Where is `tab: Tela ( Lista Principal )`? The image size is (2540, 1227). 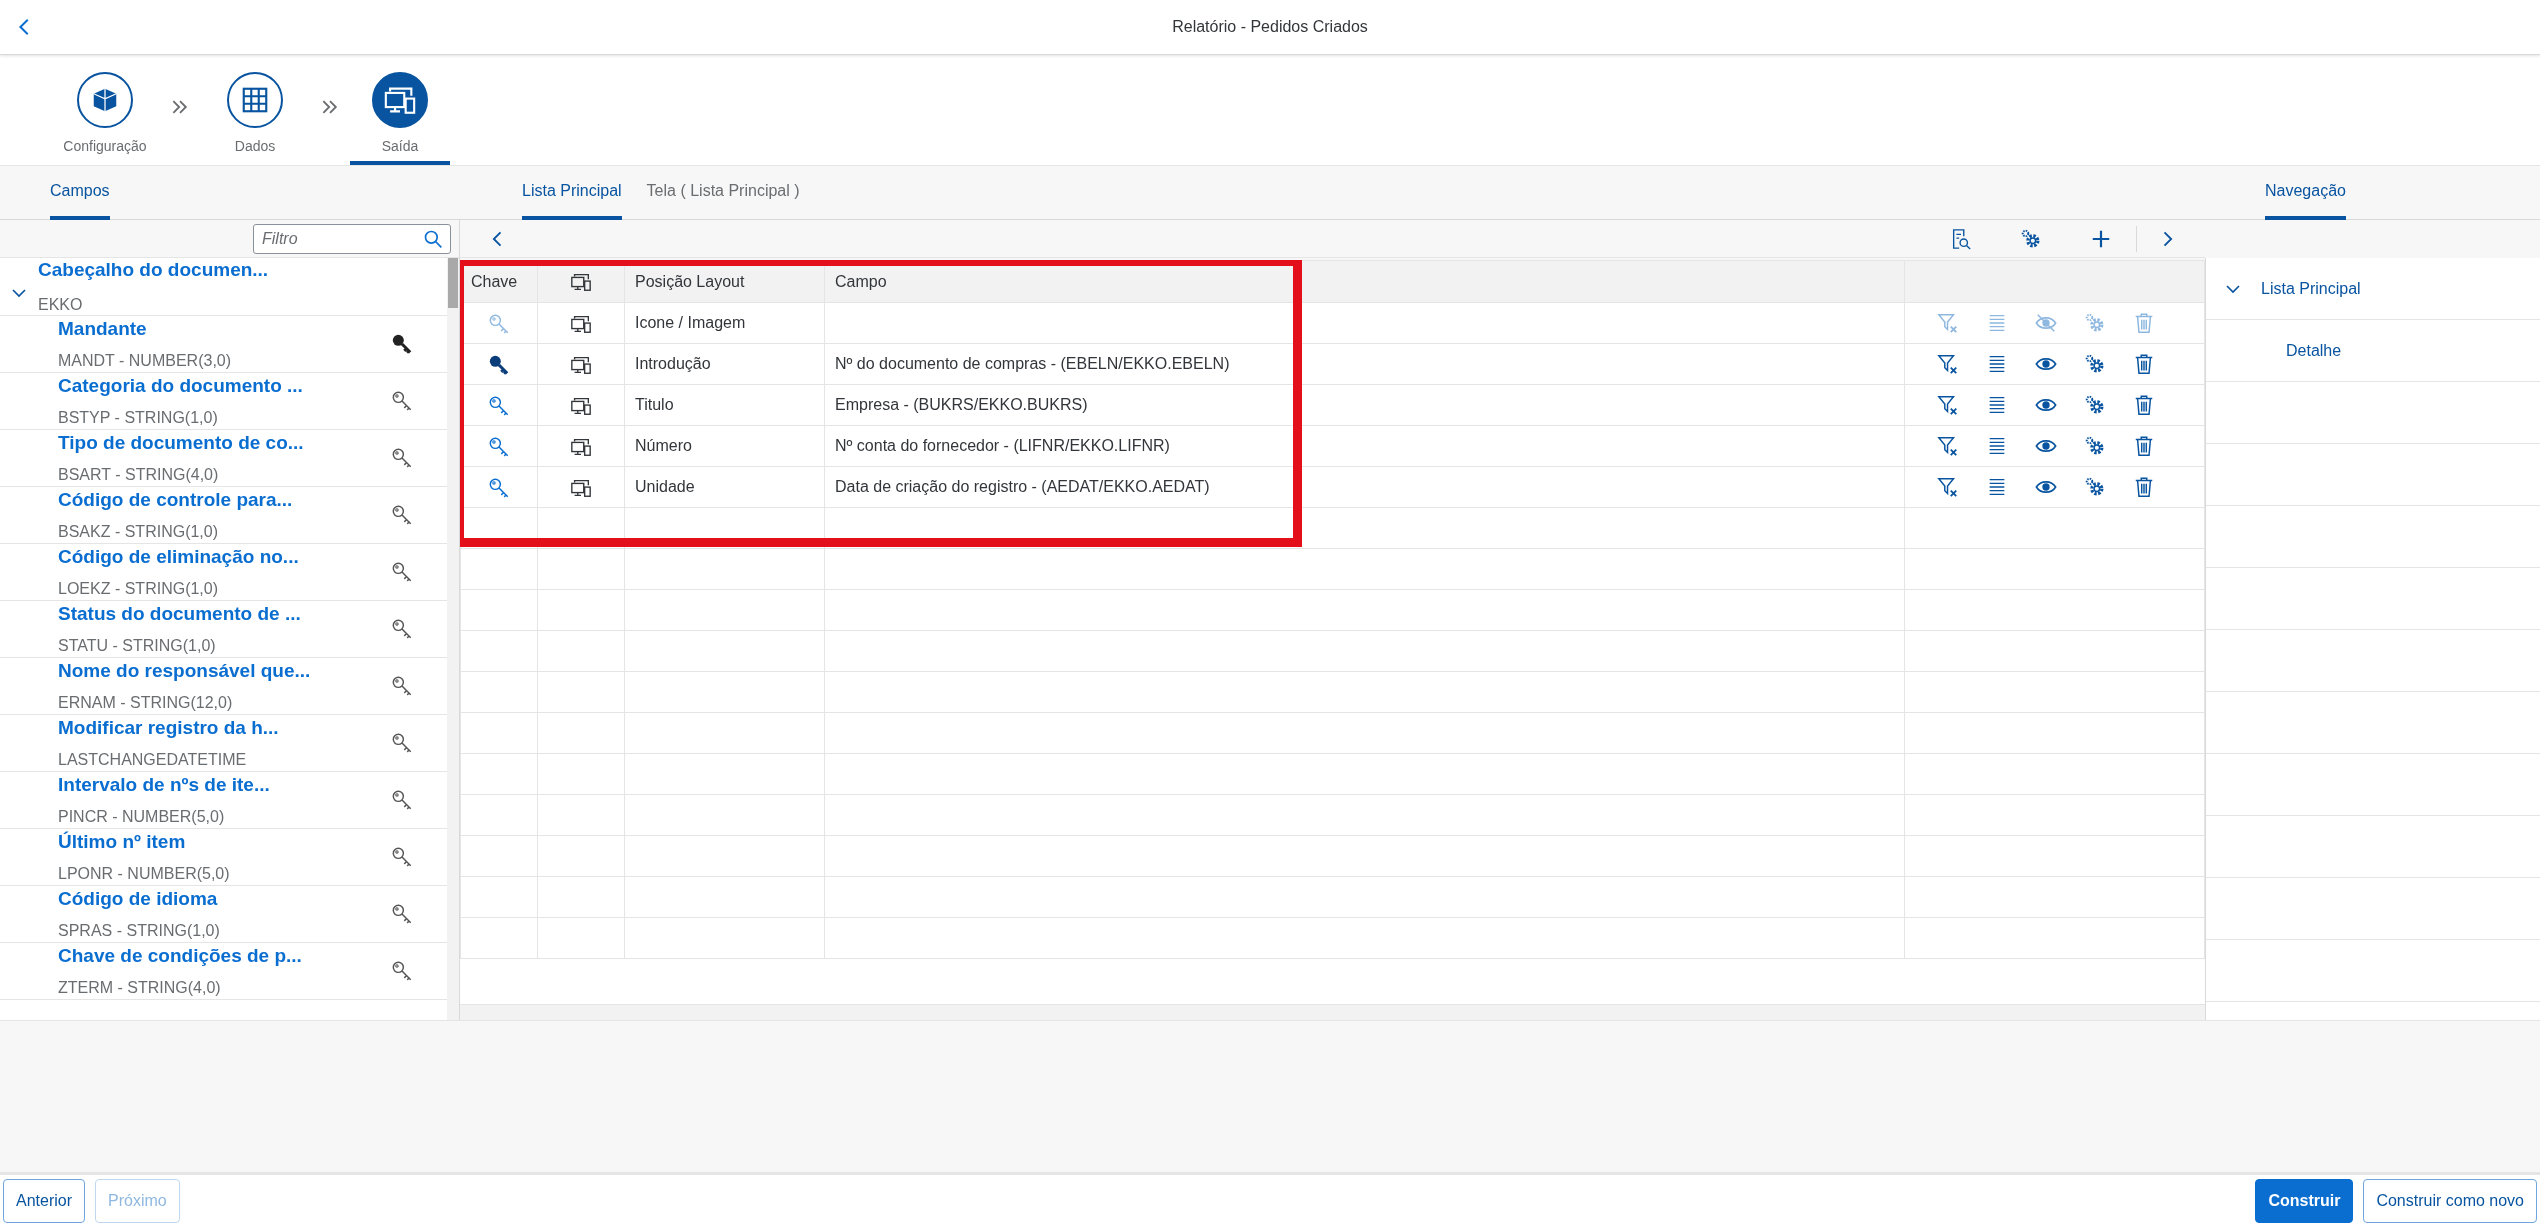
tab: Tela ( Lista Principal ) is located at coordinates (723, 193).